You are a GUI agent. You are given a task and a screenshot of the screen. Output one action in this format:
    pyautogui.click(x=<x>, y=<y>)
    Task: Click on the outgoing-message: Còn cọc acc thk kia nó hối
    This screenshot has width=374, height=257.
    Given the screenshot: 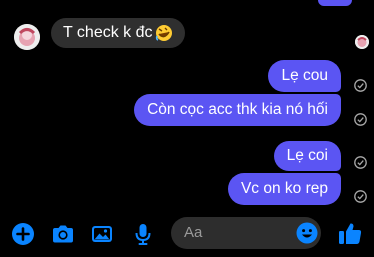 What is the action you would take?
    pyautogui.click(x=237, y=110)
    